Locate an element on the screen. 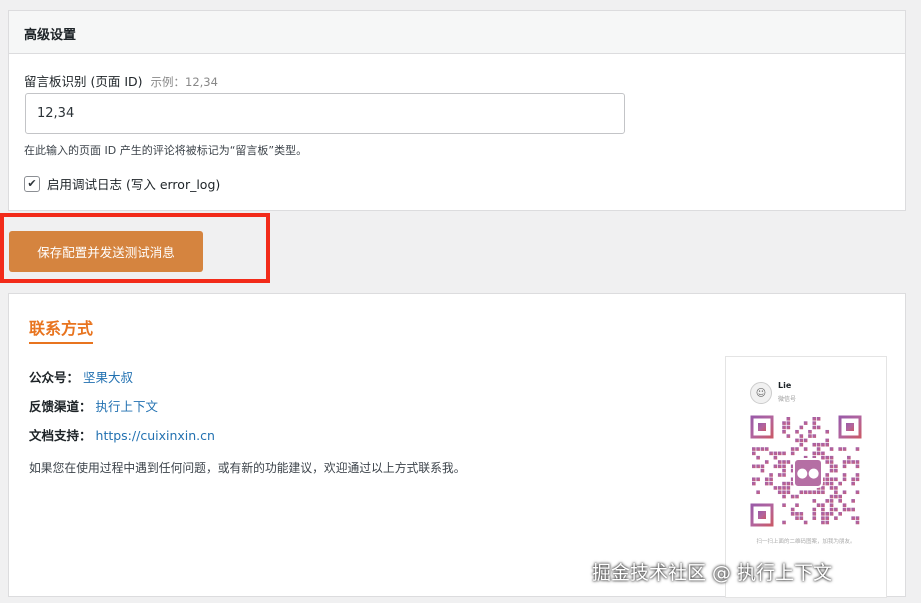 This screenshot has height=603, width=921. wechat-icon: ●● is located at coordinates (808, 473).